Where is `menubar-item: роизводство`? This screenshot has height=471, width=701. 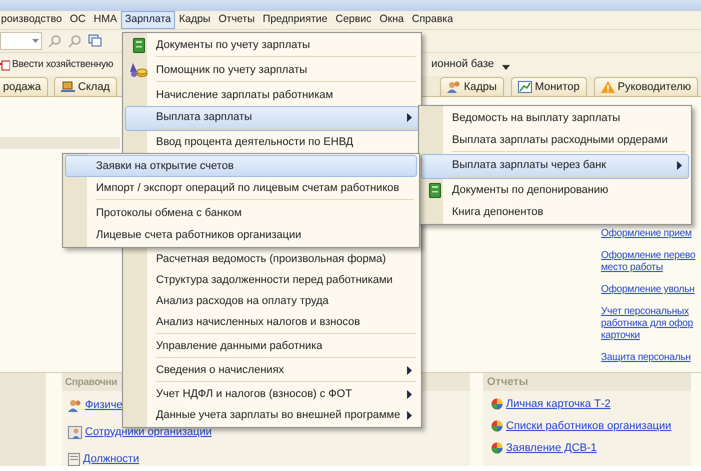
menubar-item: роизводство is located at coordinates (33, 20).